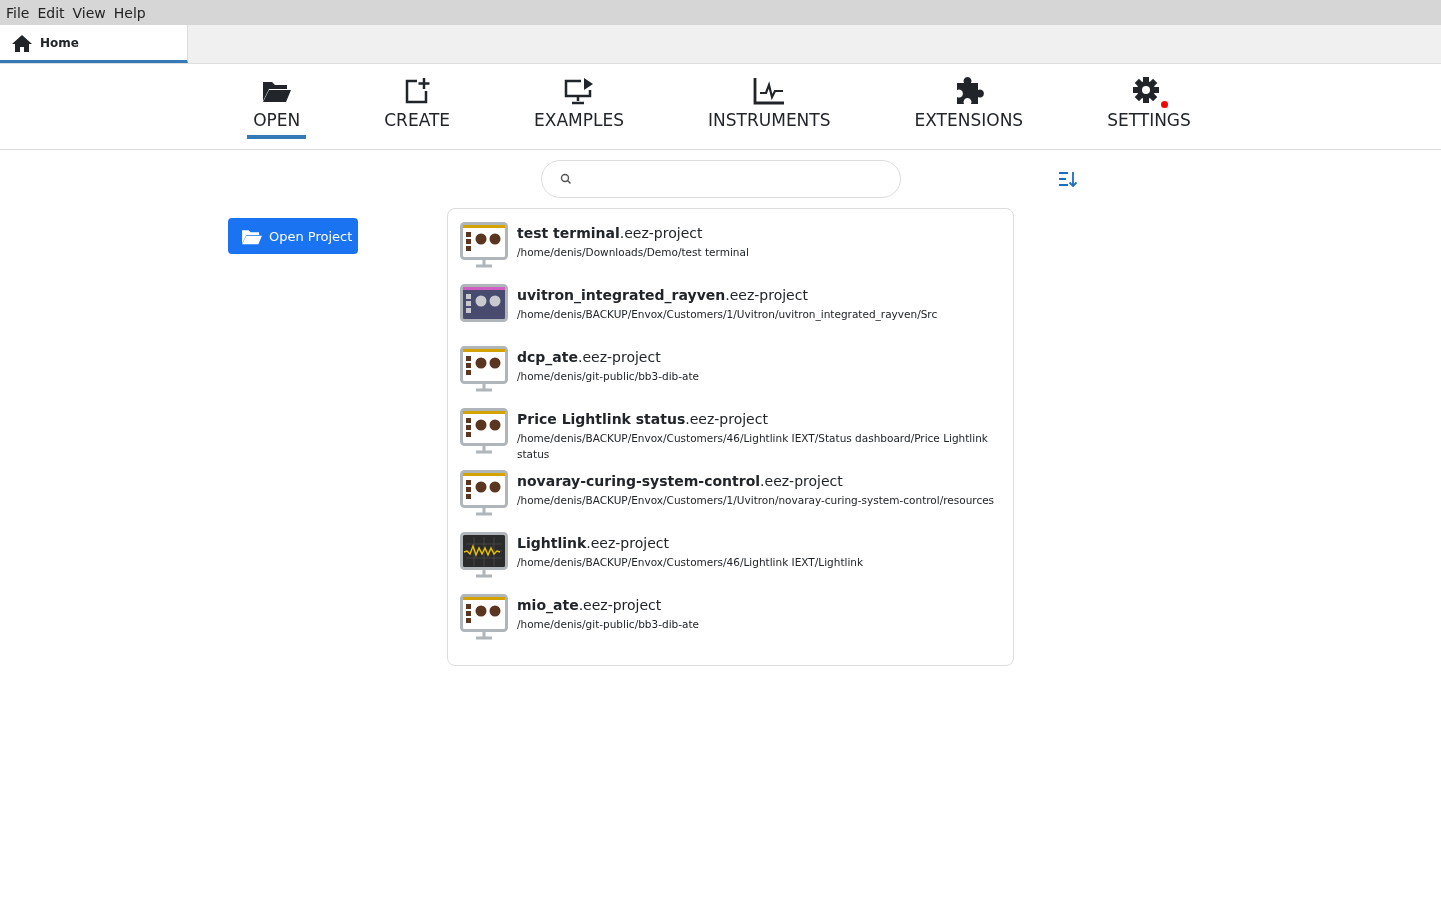 The image size is (1441, 909). I want to click on project-path: /home/denis/BACKUP/Envox/Customers/46/Lightlink IEXT/Lightlink, so click(691, 562).